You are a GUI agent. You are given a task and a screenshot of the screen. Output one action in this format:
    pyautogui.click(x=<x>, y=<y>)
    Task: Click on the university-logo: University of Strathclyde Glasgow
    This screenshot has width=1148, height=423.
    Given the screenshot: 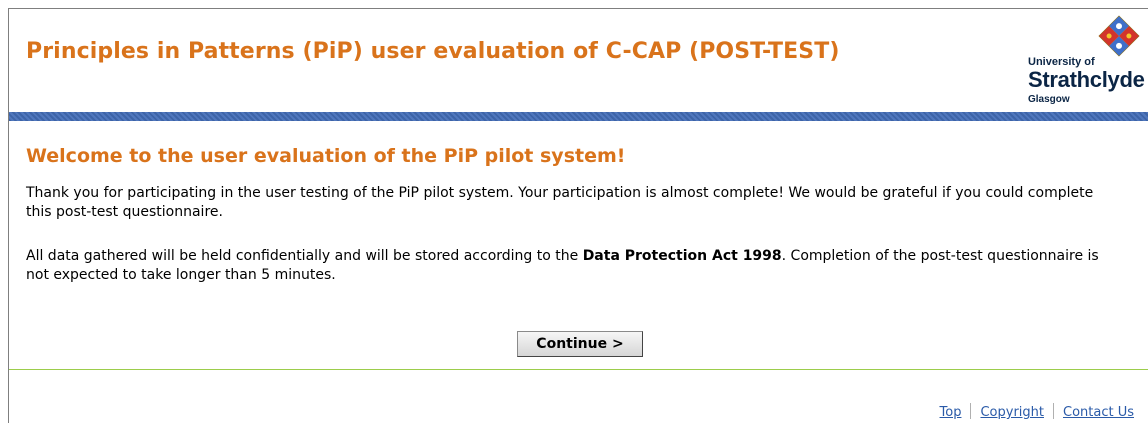 What is the action you would take?
    pyautogui.click(x=1083, y=60)
    